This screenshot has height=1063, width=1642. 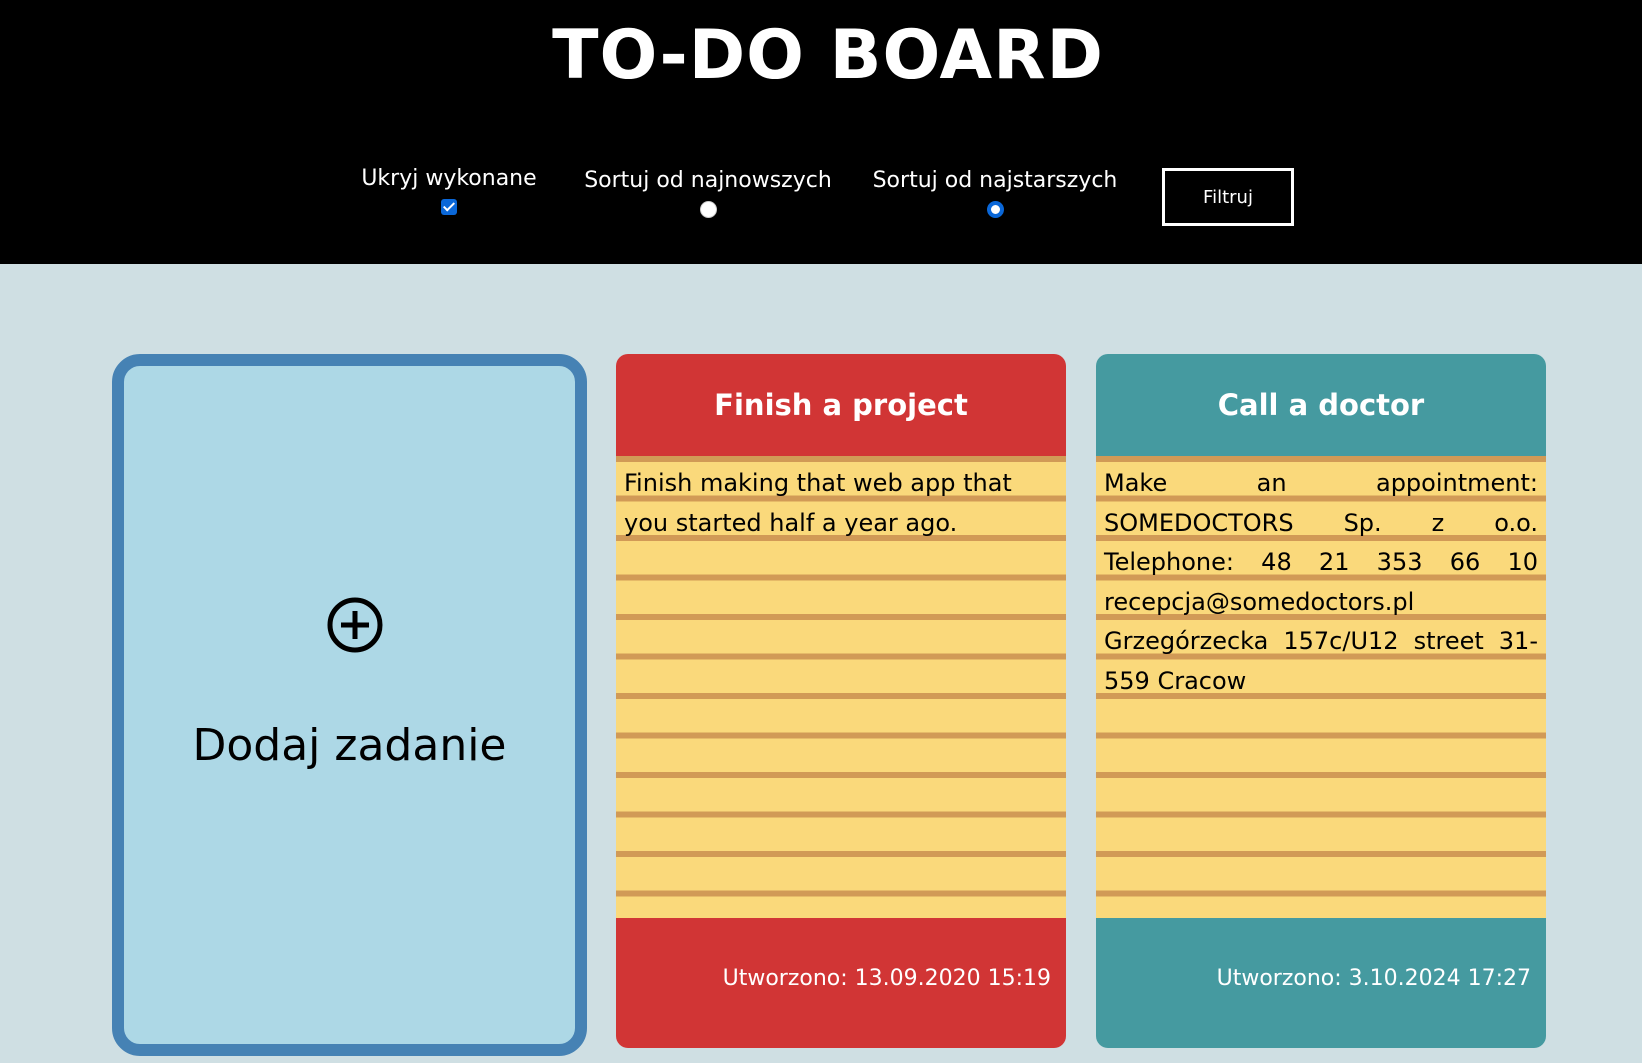 I want to click on hide-done-checkbox, so click(x=449, y=207).